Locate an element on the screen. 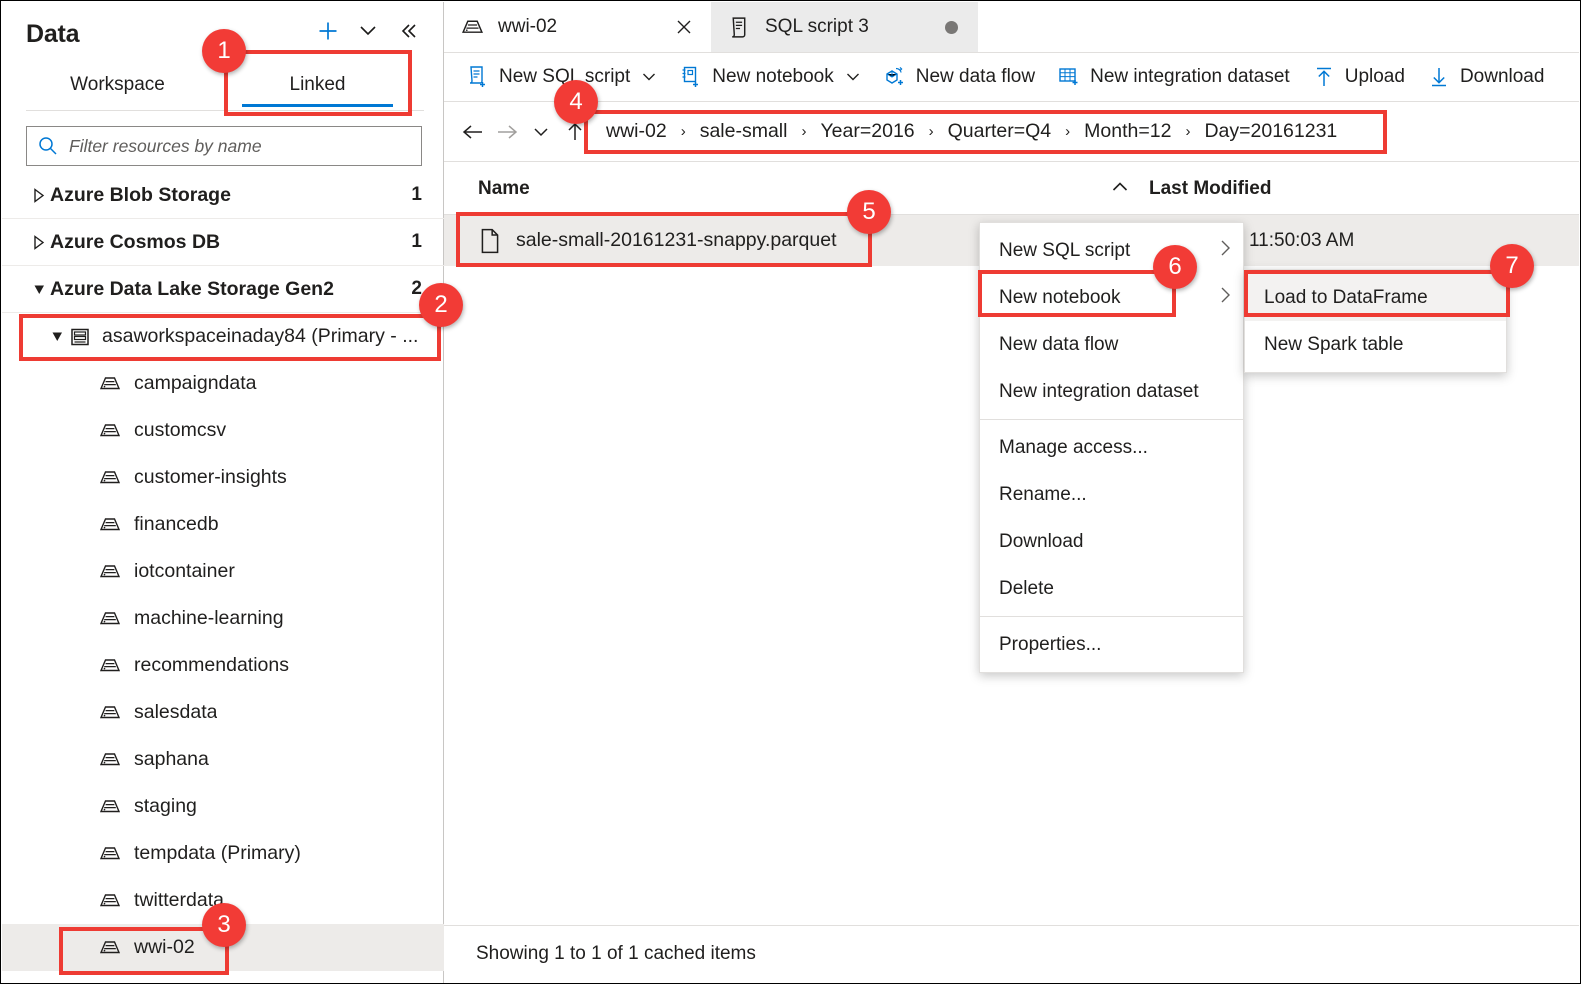  tree-item-label: campaigndata is located at coordinates (195, 383).